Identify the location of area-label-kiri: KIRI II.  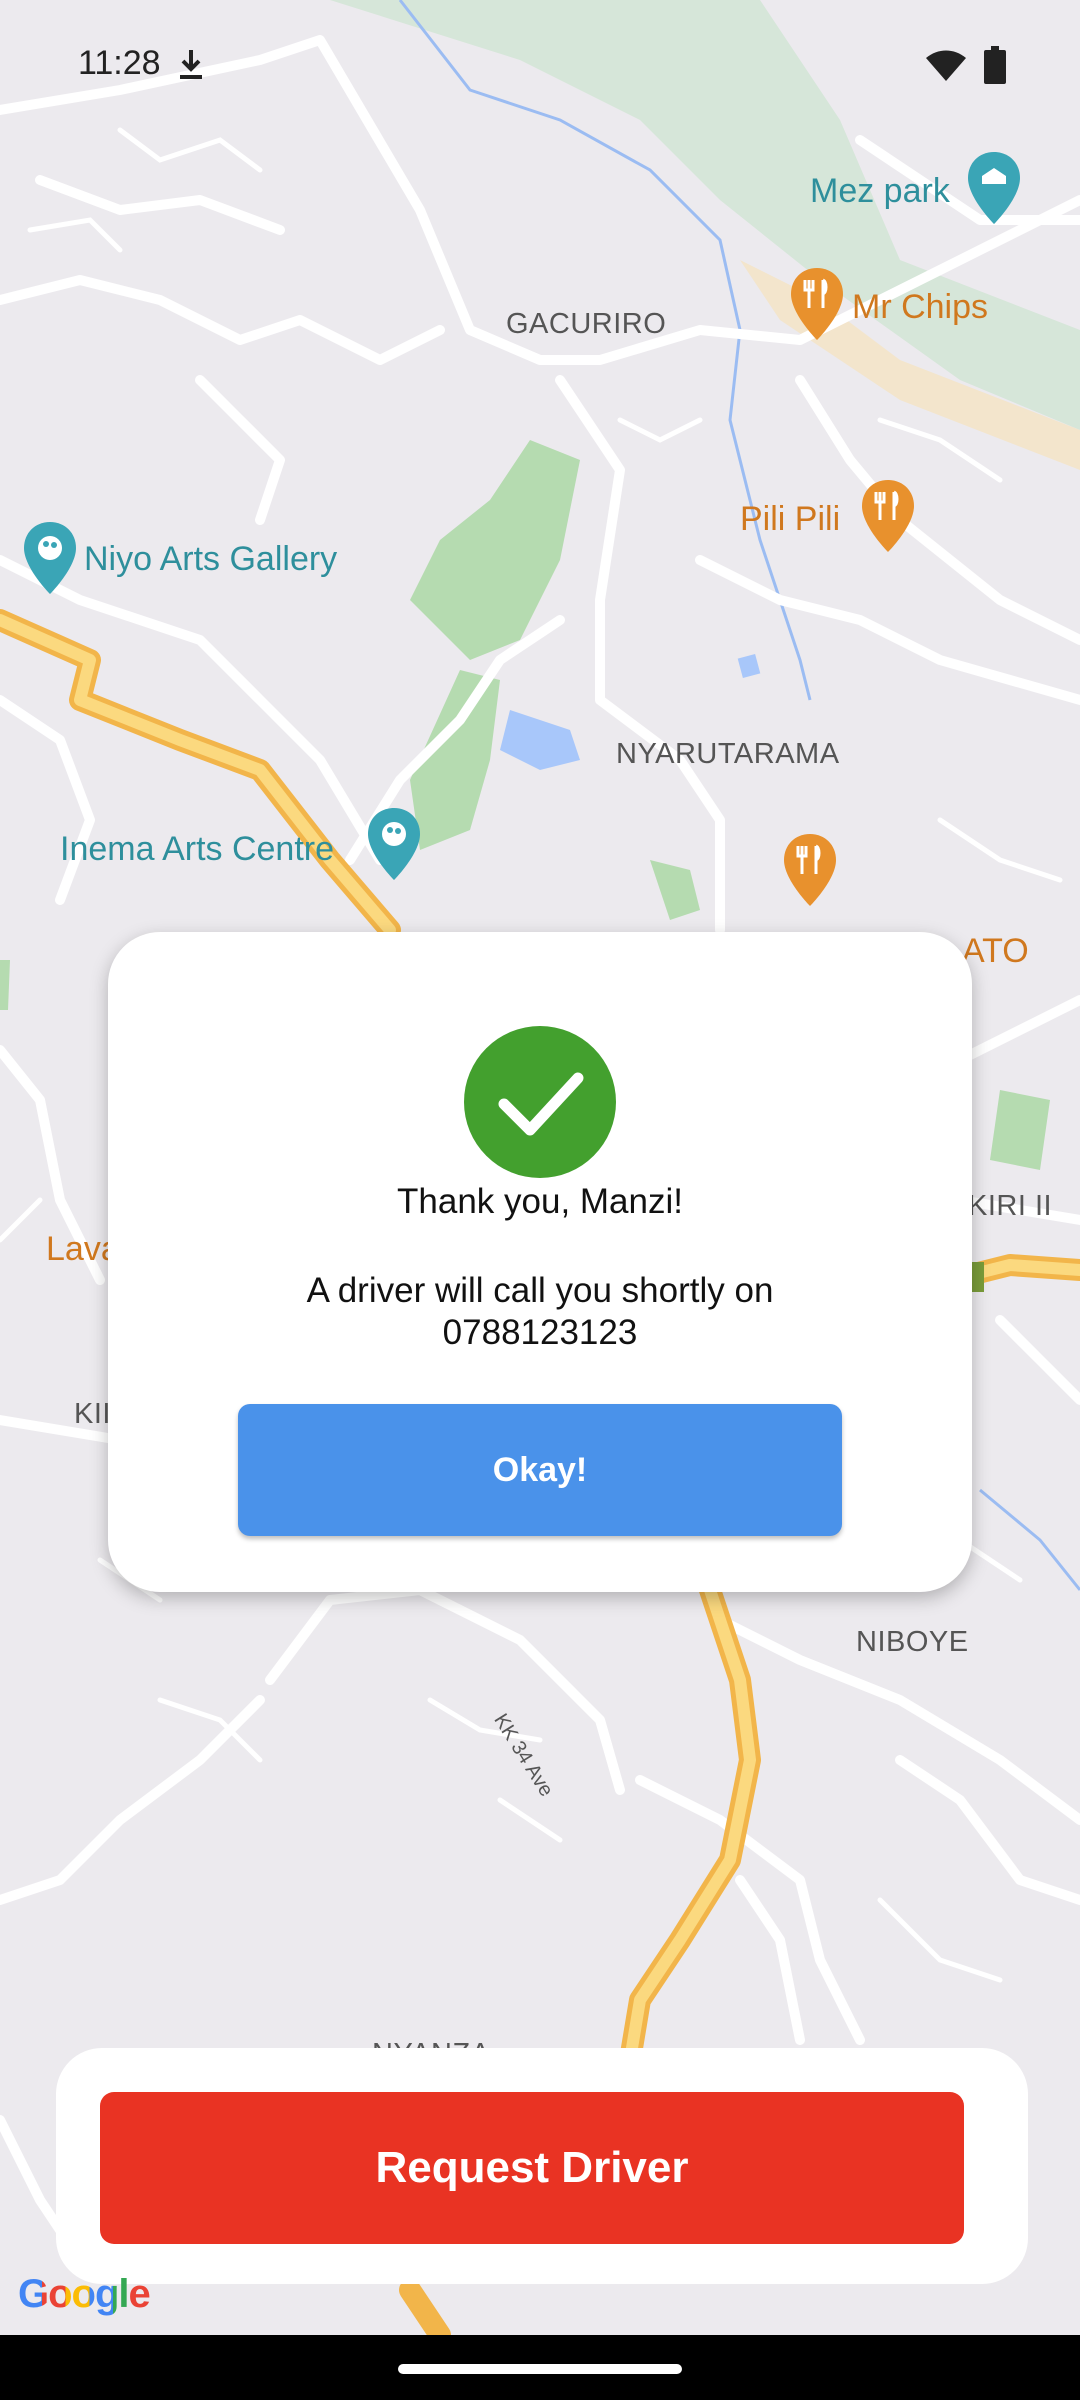
(1010, 1206).